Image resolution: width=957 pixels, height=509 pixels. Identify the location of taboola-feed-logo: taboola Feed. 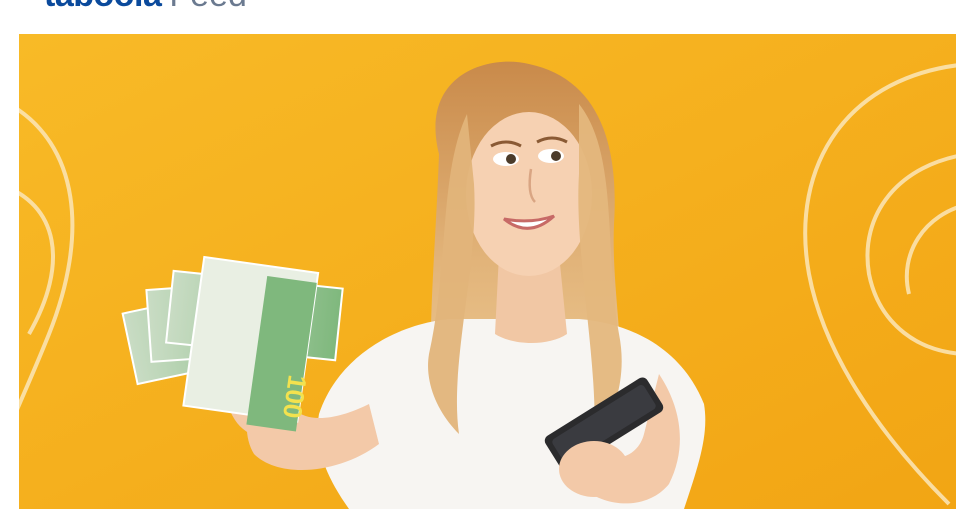
(145, 6).